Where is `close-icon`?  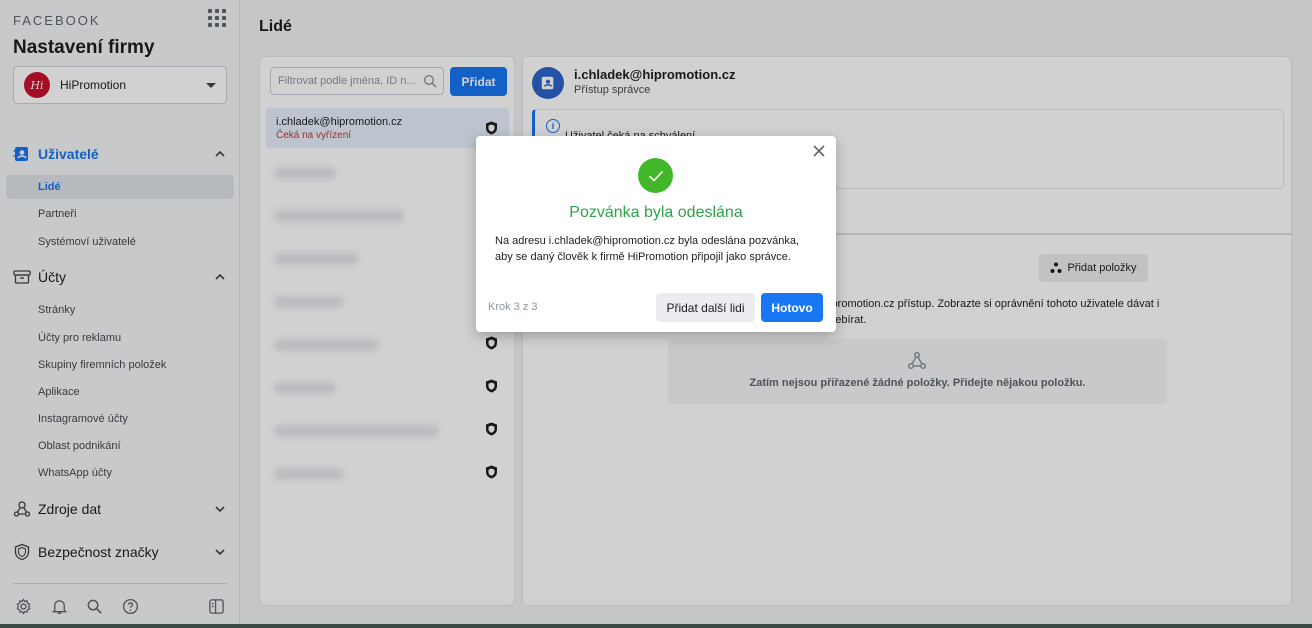
close-icon is located at coordinates (819, 151).